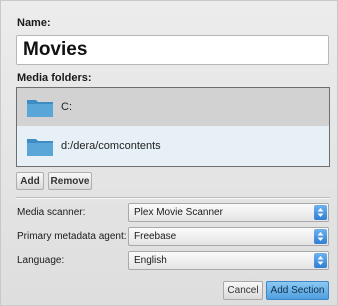  Describe the element at coordinates (173, 198) in the screenshot. I see `divider` at that location.